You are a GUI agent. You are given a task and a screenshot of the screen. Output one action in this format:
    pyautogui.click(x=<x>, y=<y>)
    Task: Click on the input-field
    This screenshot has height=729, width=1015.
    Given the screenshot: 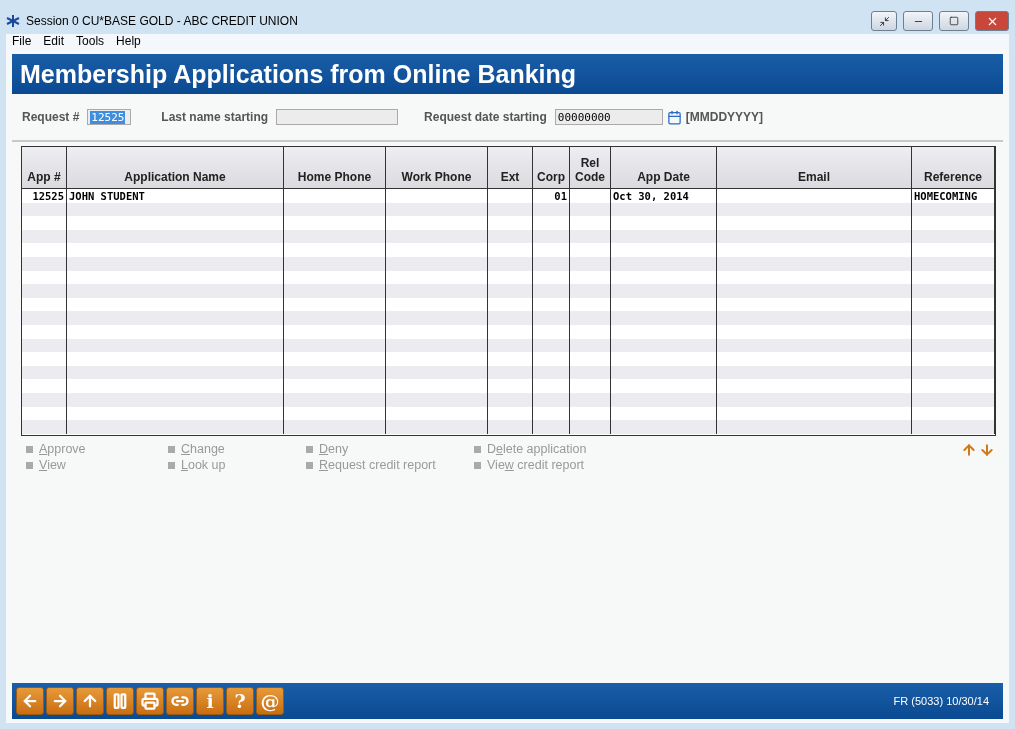 What is the action you would take?
    pyautogui.click(x=337, y=117)
    